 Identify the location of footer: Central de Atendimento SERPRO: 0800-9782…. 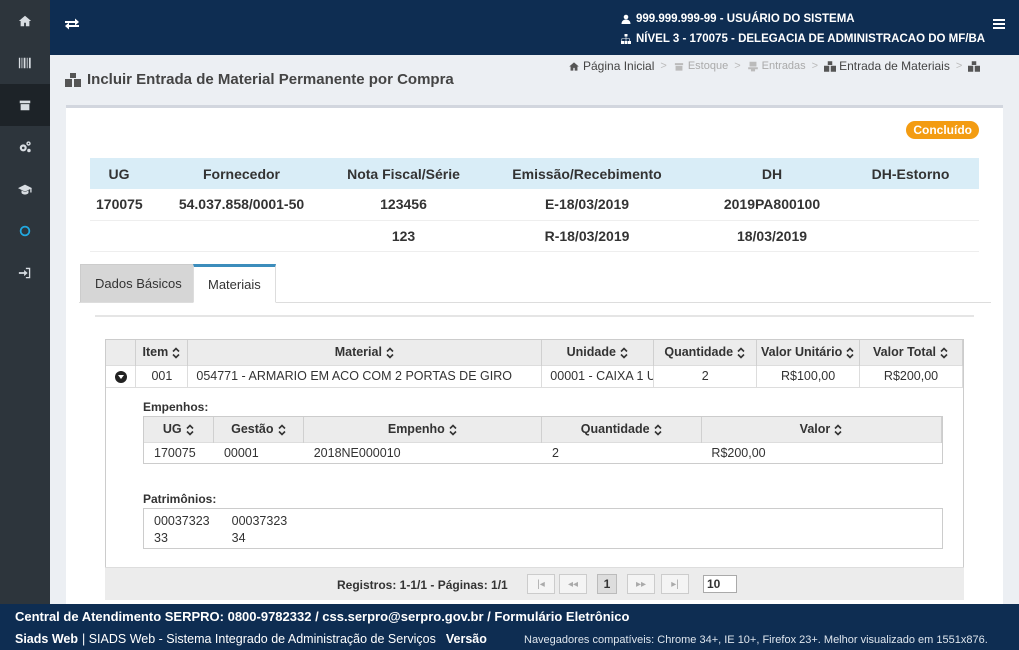
(509, 627).